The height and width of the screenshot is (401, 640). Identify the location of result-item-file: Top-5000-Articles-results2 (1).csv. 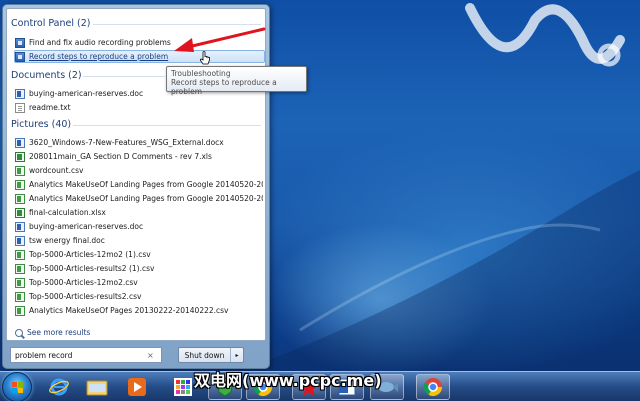
(139, 268).